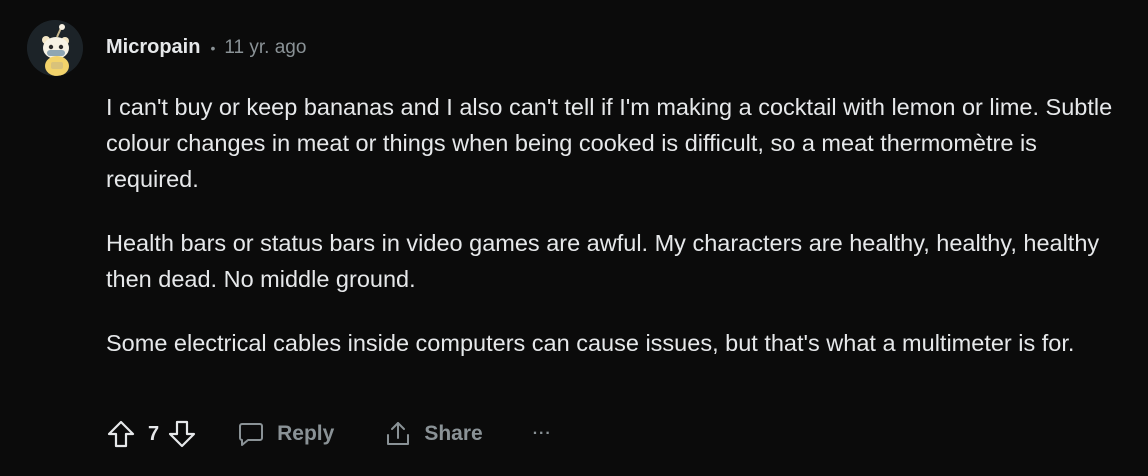 The height and width of the screenshot is (476, 1148). I want to click on author-name: Micropain, so click(153, 47).